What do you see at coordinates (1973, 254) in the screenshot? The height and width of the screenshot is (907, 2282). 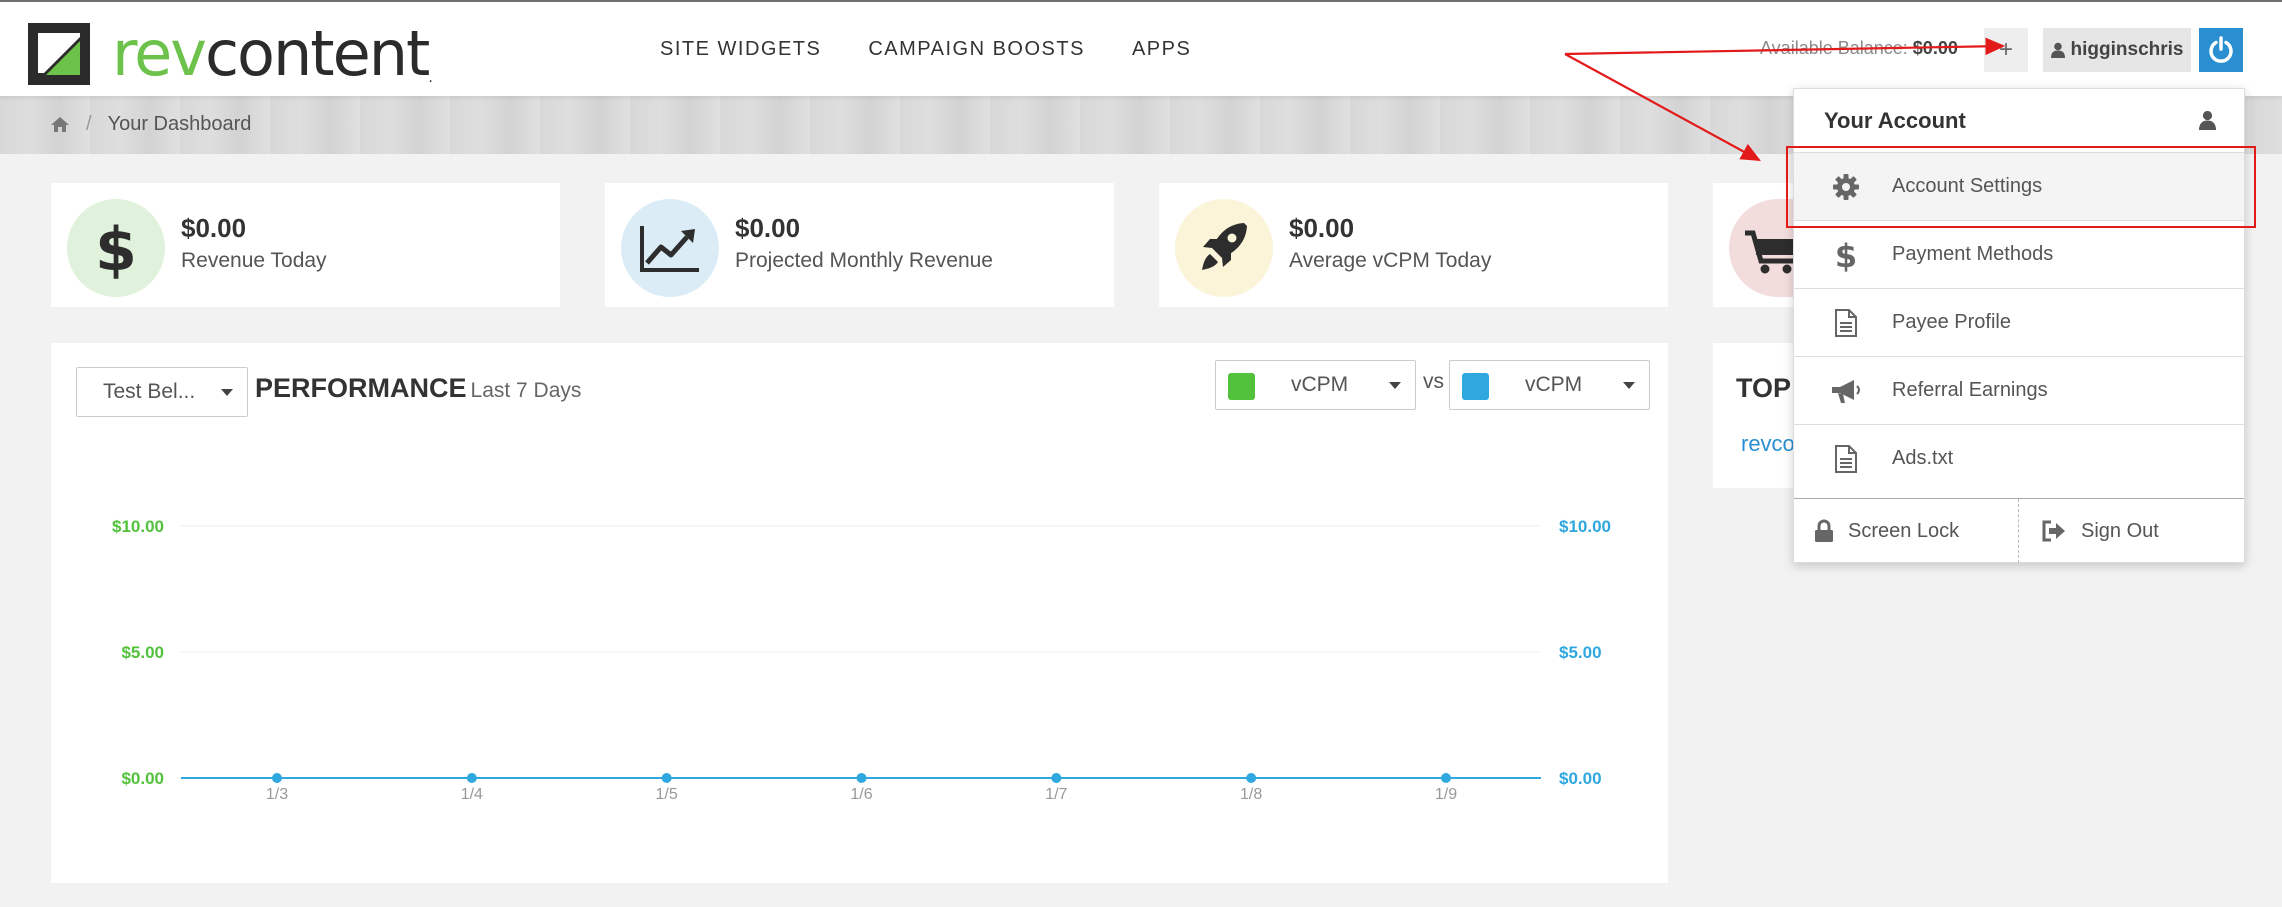 I see `menu-item-label: Payment Methods` at bounding box center [1973, 254].